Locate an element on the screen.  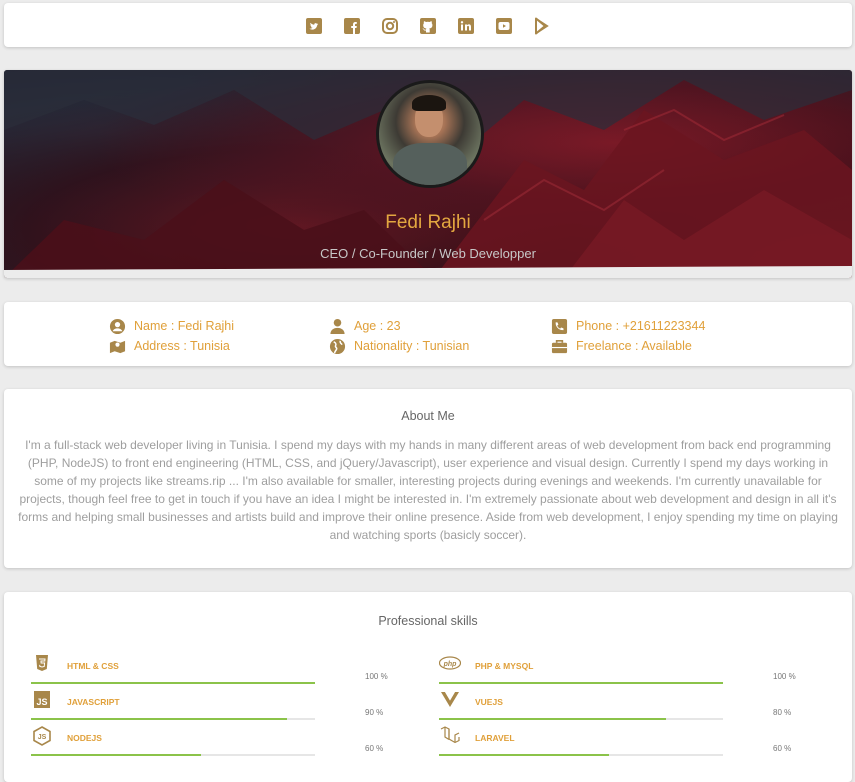
info-name: Name : Fedi Rajhi is located at coordinates (170, 326).